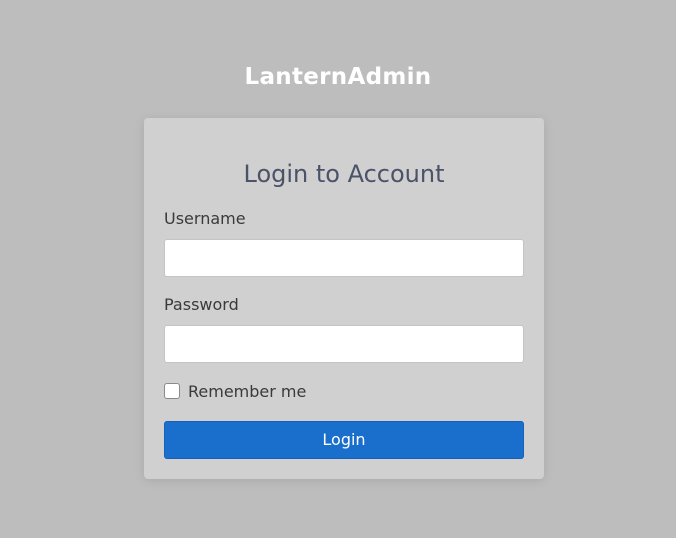 The height and width of the screenshot is (538, 676). What do you see at coordinates (338, 77) in the screenshot?
I see `brand-logo-text: LanternAdmin` at bounding box center [338, 77].